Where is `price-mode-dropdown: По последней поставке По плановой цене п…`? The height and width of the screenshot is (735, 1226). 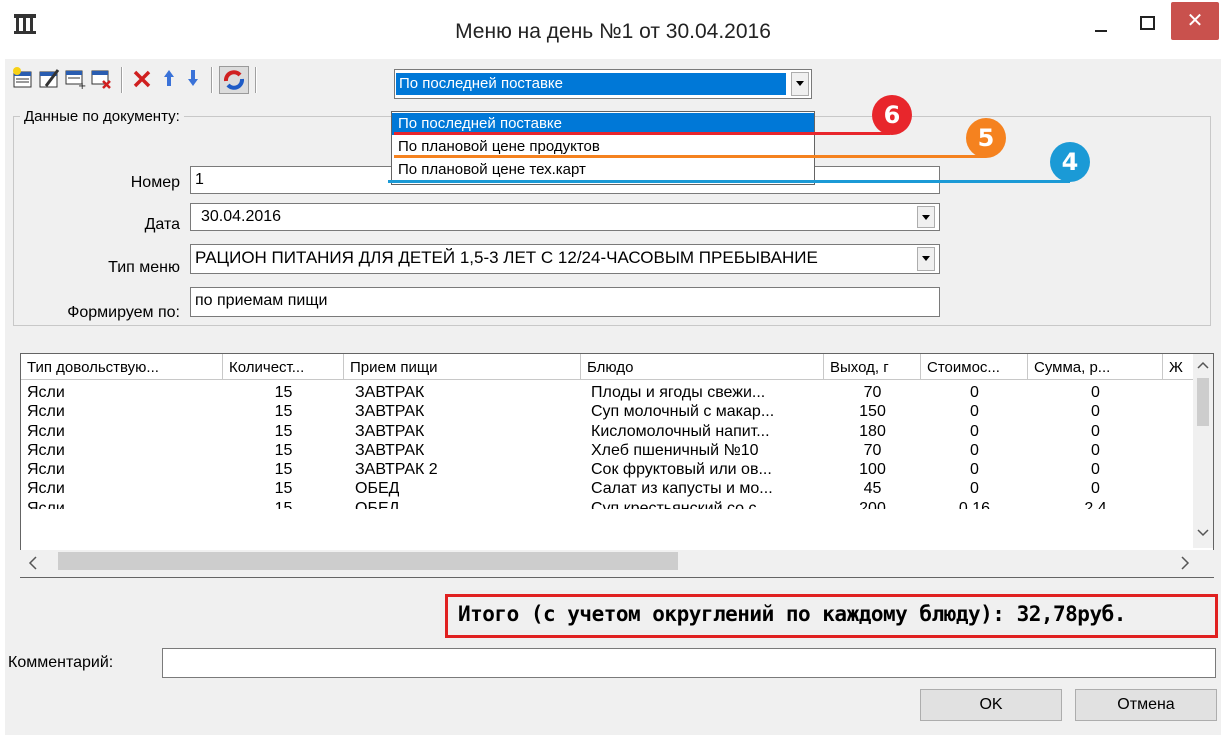 price-mode-dropdown: По последней поставке По плановой цене п… is located at coordinates (603, 148).